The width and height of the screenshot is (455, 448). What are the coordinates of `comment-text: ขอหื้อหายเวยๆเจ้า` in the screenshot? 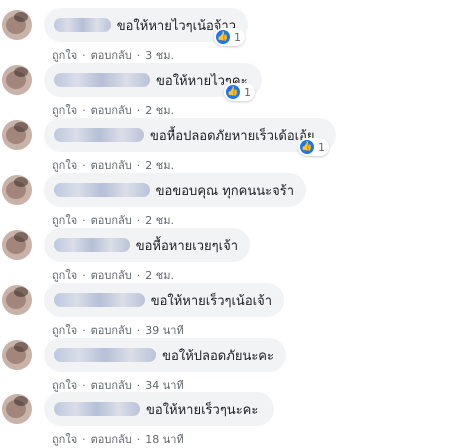 It's located at (186, 246).